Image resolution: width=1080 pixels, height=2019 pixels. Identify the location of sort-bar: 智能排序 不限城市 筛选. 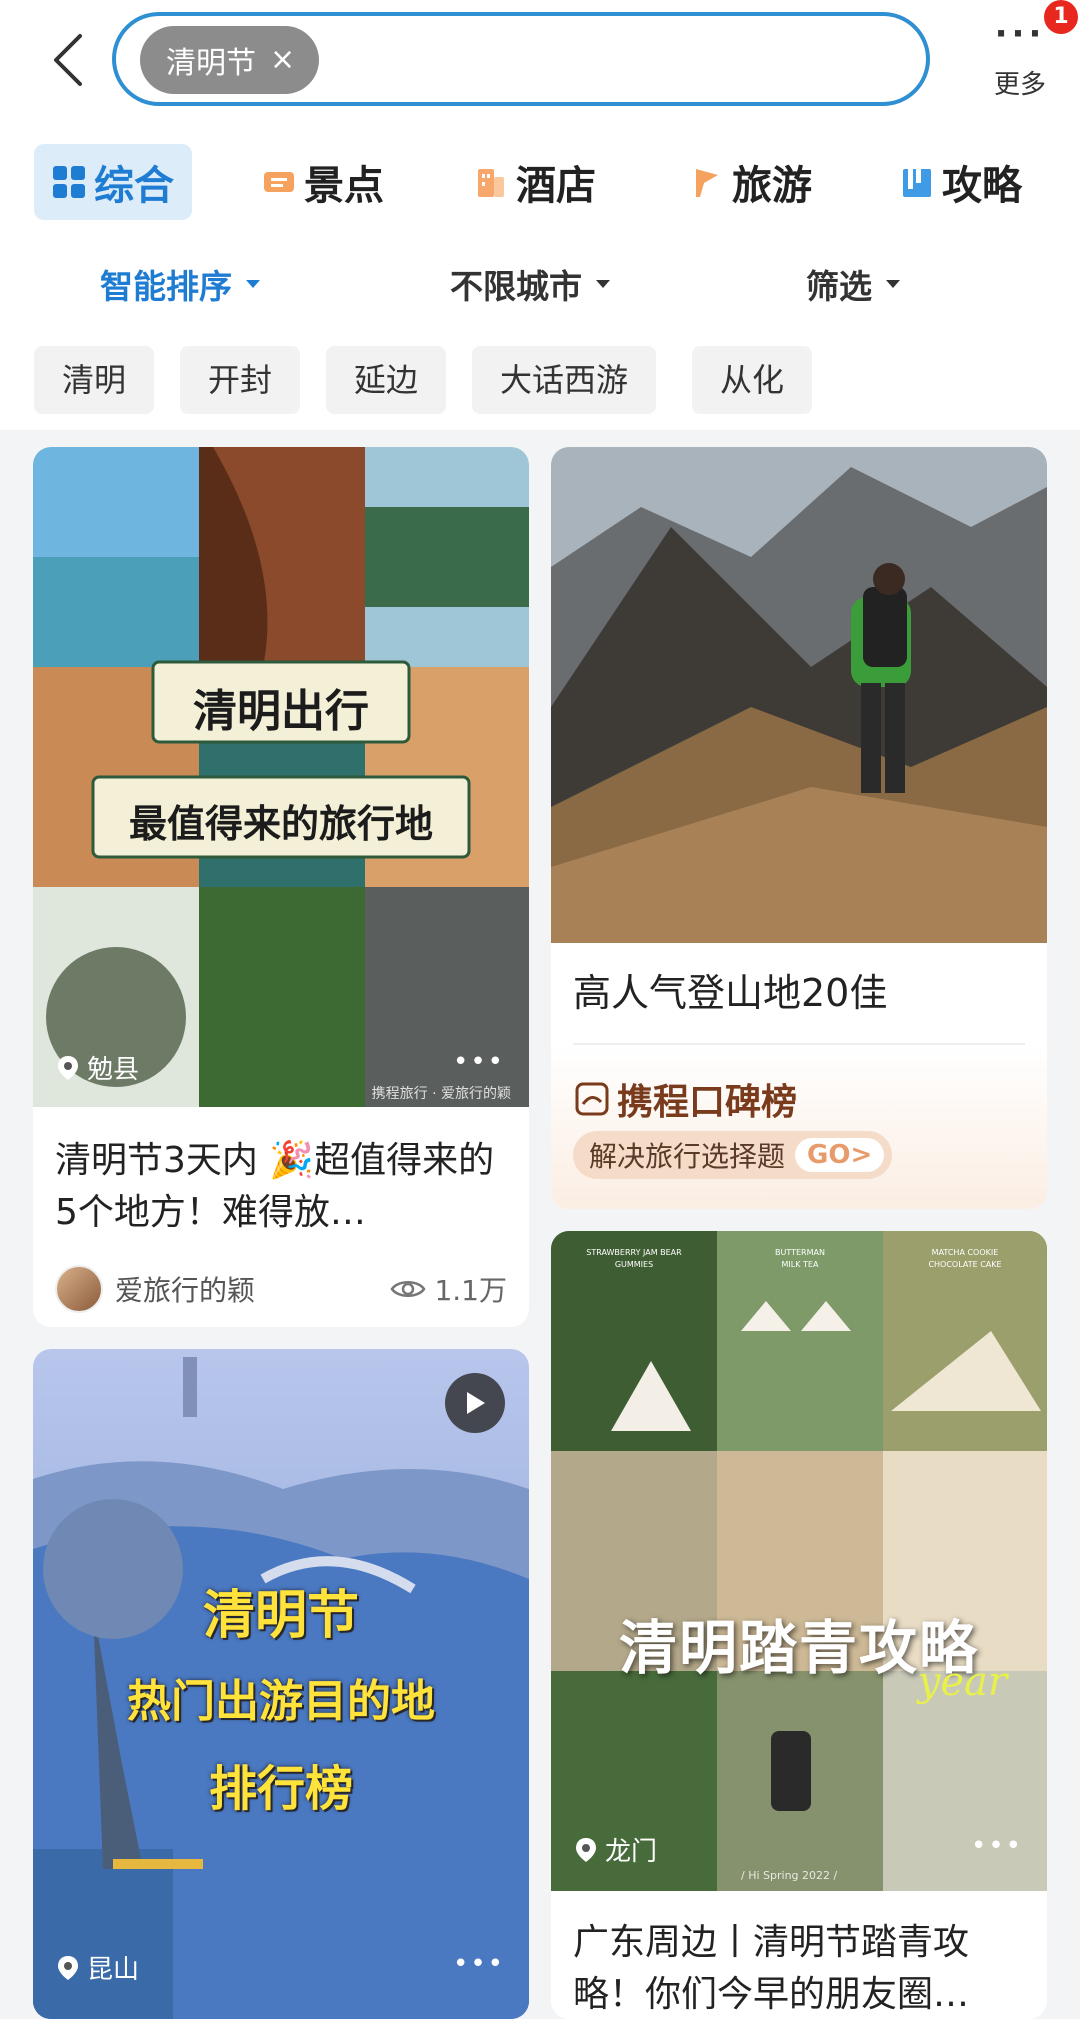
(540, 284).